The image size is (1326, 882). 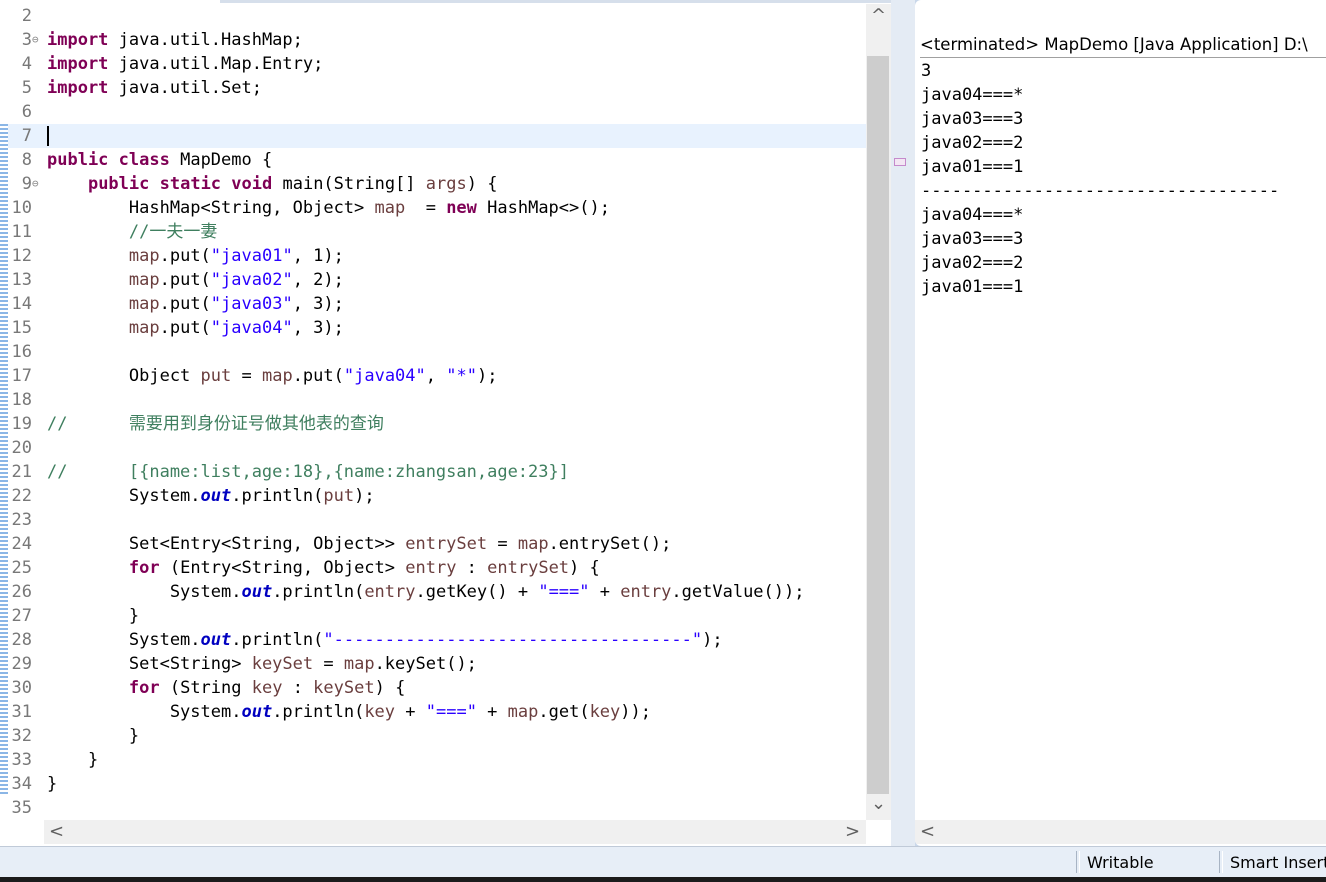 What do you see at coordinates (26, 16) in the screenshot?
I see `line-number: 2` at bounding box center [26, 16].